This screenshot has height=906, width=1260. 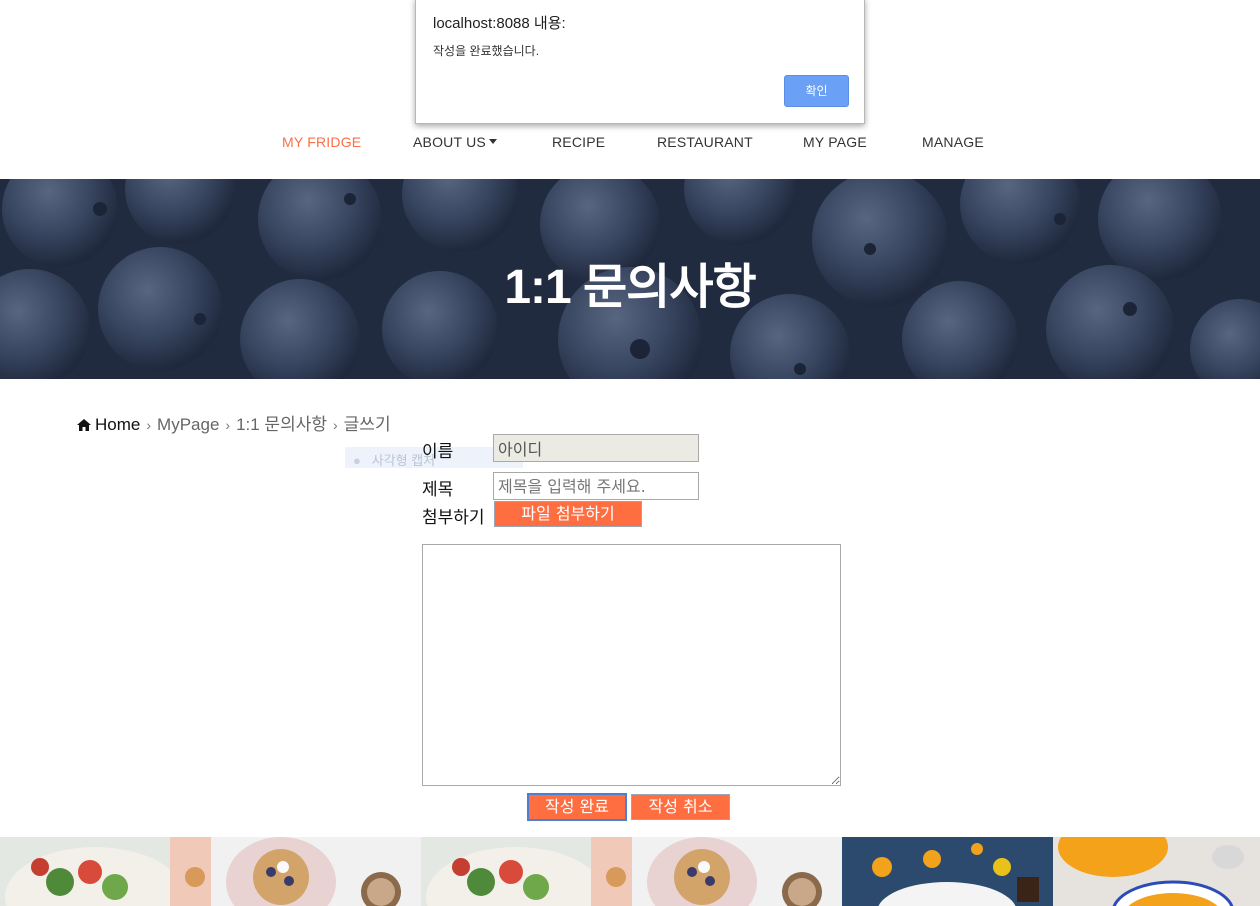 What do you see at coordinates (118, 424) in the screenshot?
I see `breadcrumb-home-label: Home` at bounding box center [118, 424].